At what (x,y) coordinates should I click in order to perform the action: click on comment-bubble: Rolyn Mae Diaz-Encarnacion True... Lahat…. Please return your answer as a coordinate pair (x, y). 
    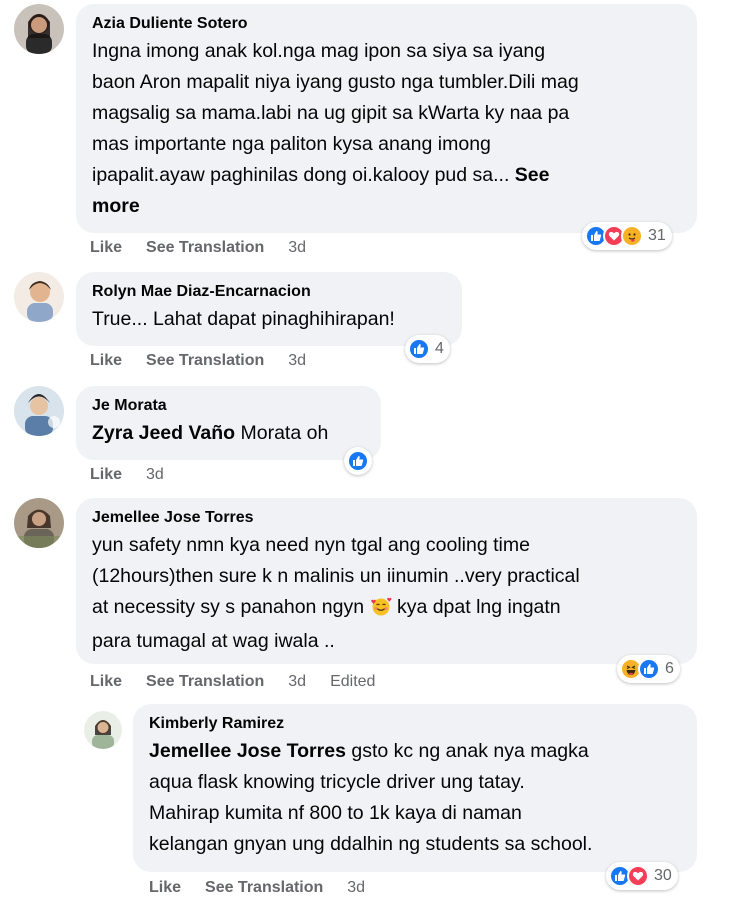
    Looking at the image, I should click on (269, 309).